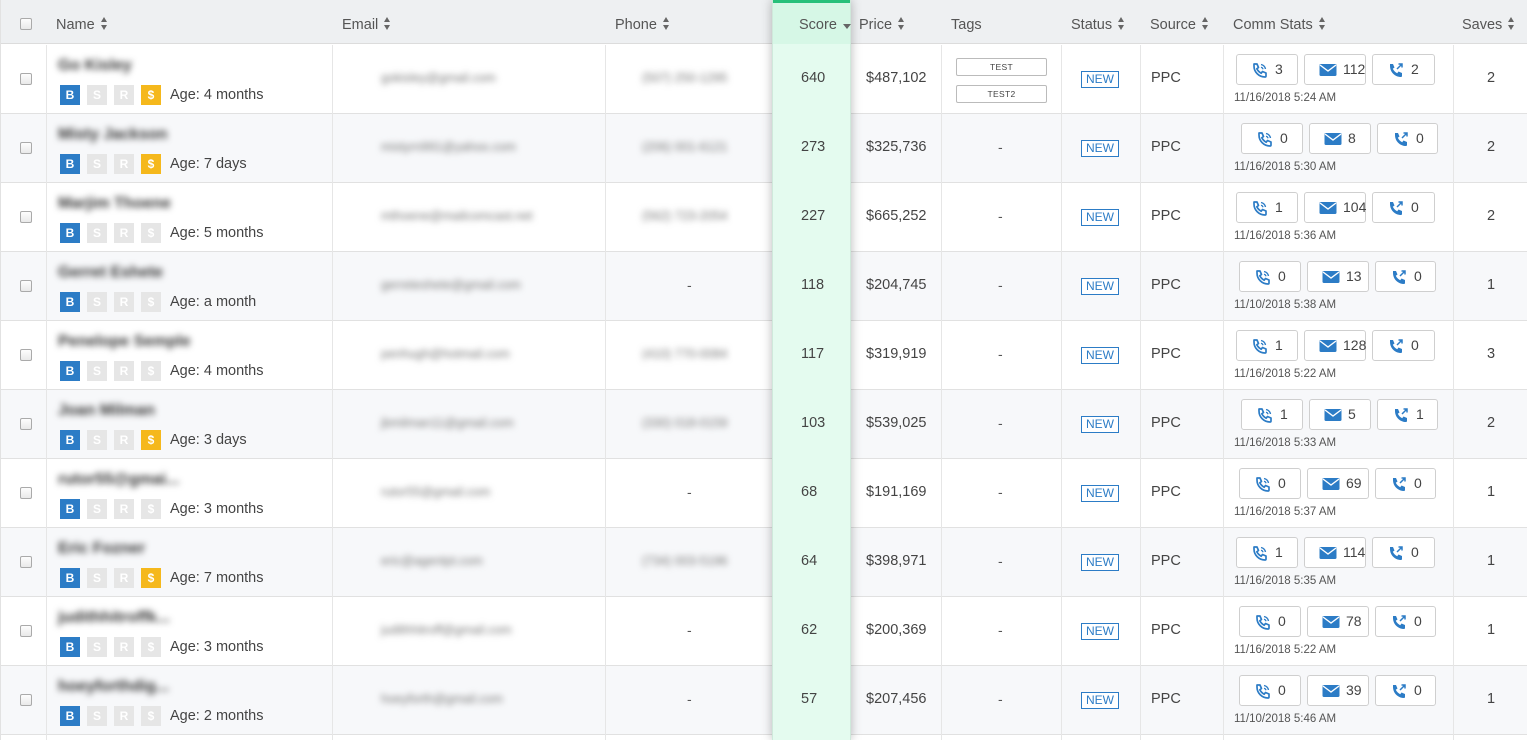 This screenshot has height=740, width=1527. I want to click on email-value: gokisley@gmail.com, so click(438, 78).